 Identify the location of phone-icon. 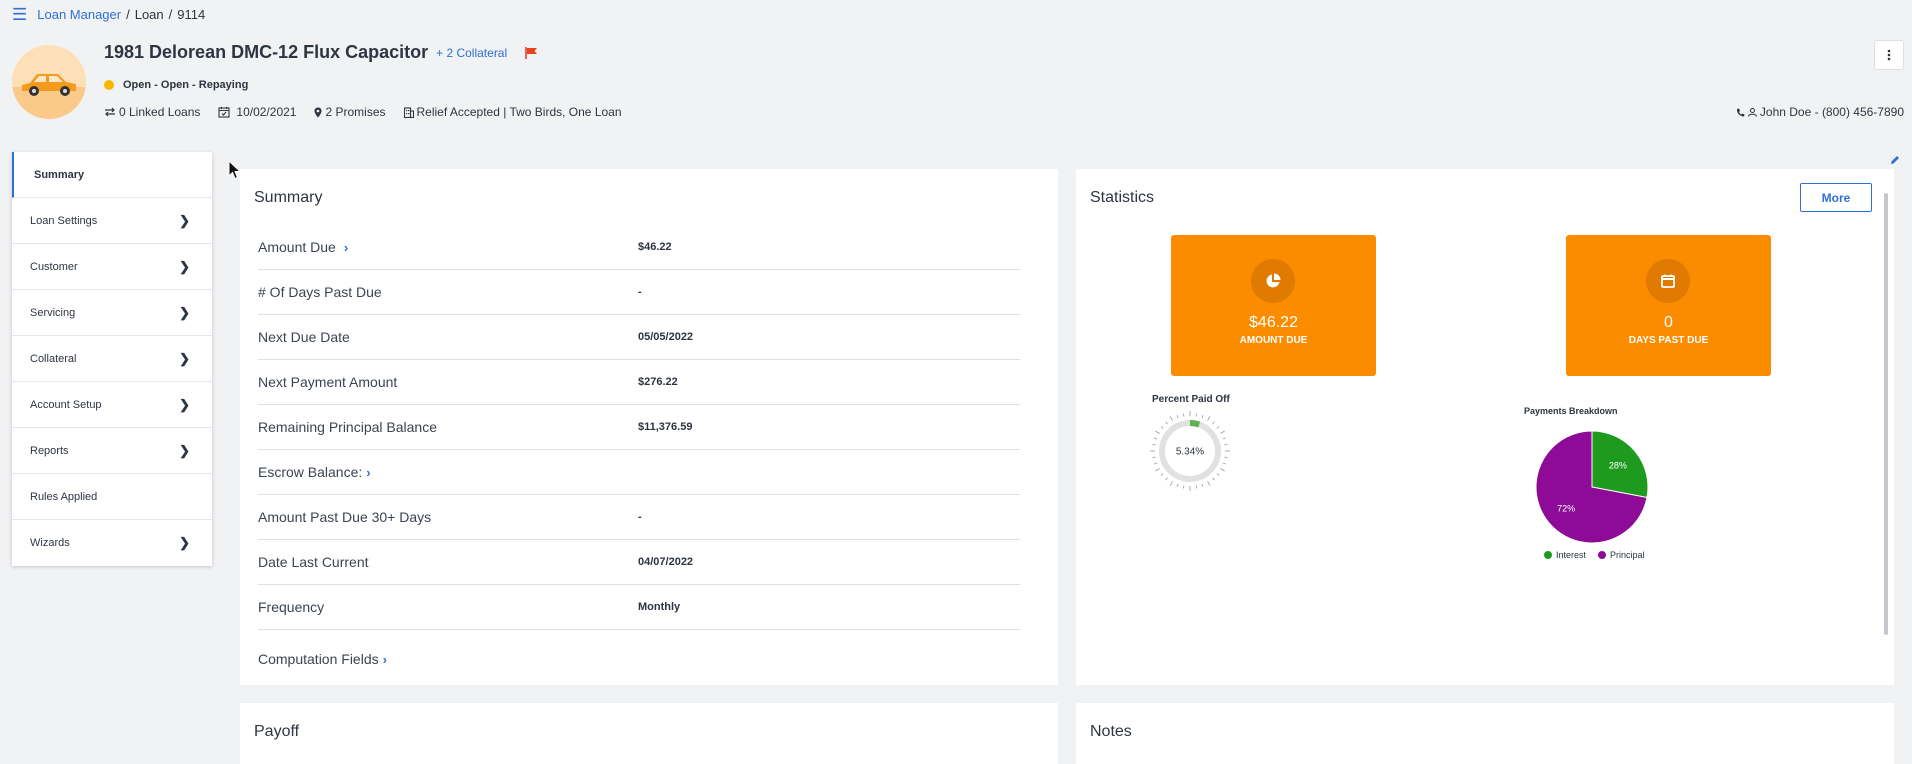
(1740, 112).